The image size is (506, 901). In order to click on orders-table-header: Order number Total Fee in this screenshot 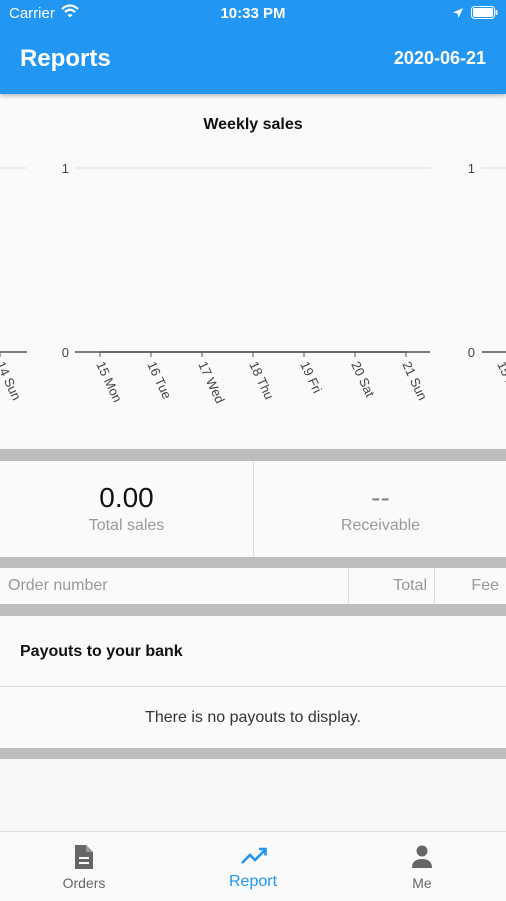, I will do `click(253, 586)`.